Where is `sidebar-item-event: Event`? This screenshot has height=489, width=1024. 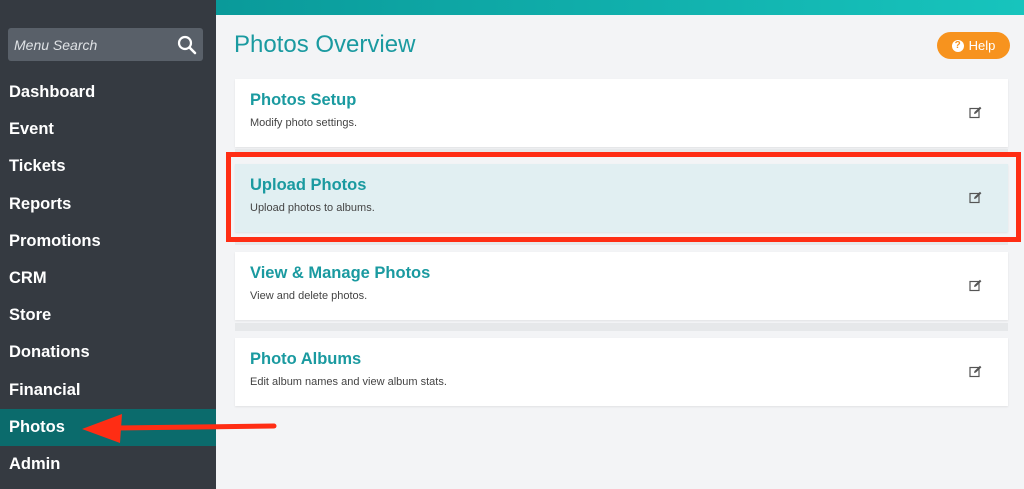
sidebar-item-event: Event is located at coordinates (108, 129).